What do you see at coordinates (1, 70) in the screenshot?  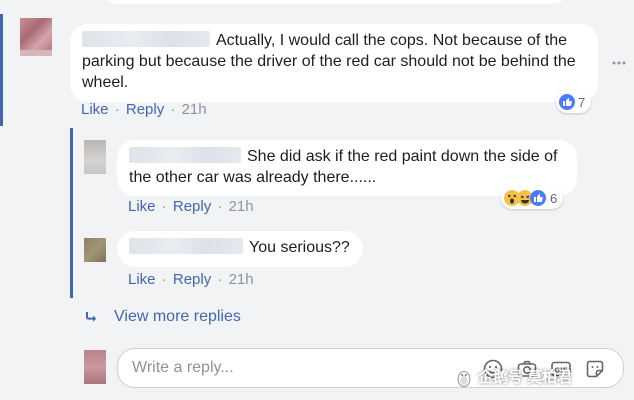 I see `thread-line` at bounding box center [1, 70].